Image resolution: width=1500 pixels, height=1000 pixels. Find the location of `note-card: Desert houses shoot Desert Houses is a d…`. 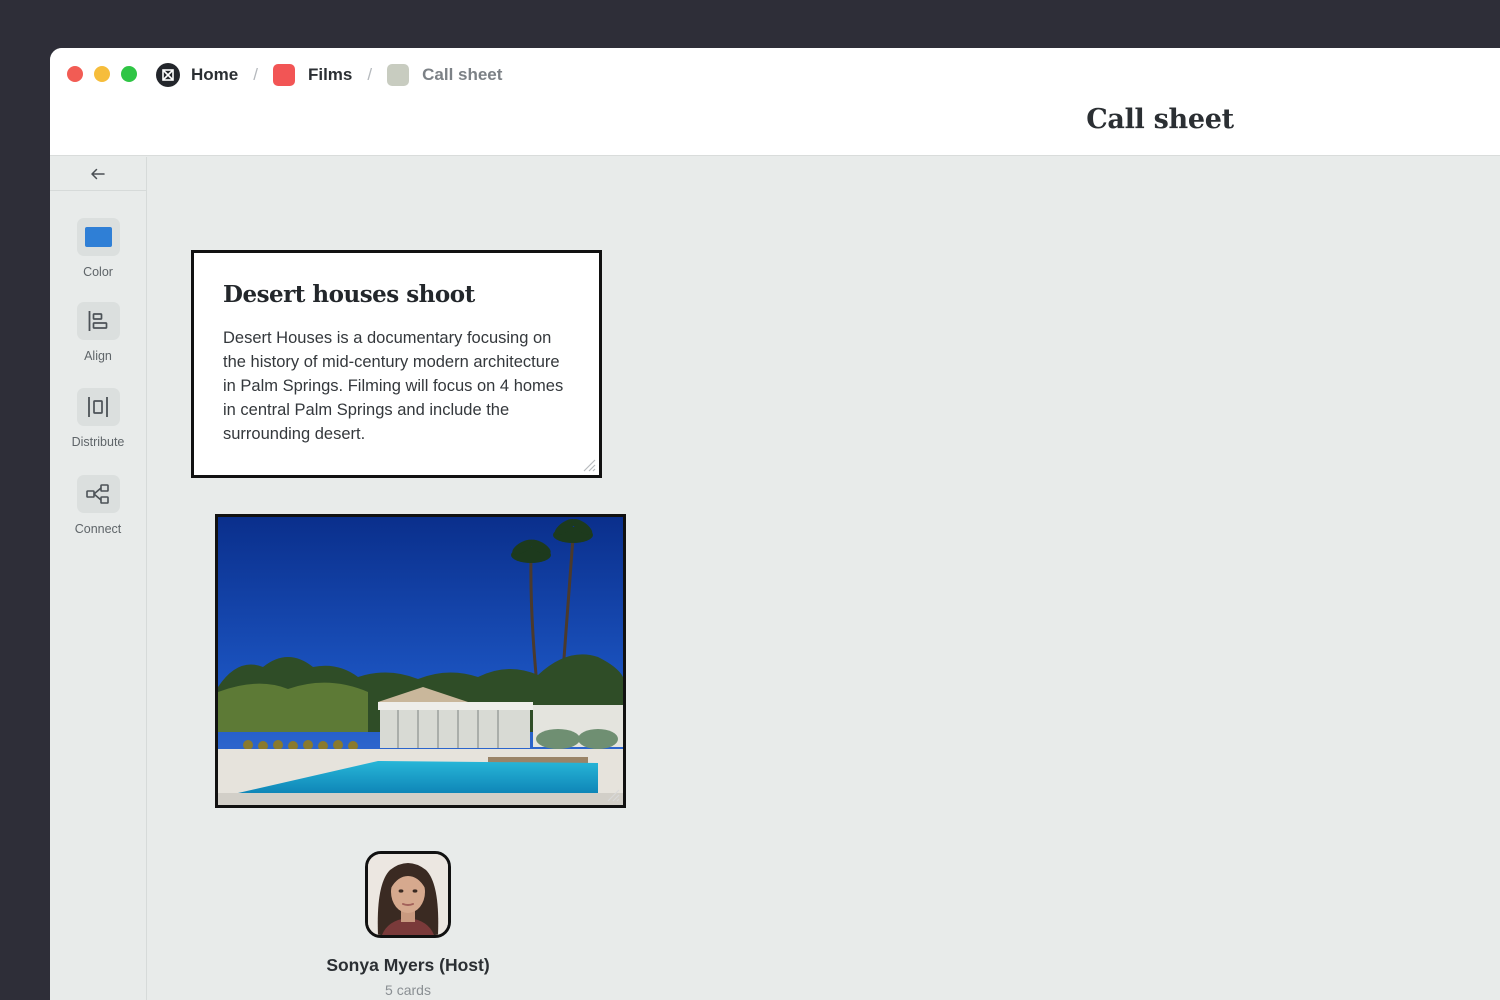

note-card: Desert houses shoot Desert Houses is a d… is located at coordinates (396, 364).